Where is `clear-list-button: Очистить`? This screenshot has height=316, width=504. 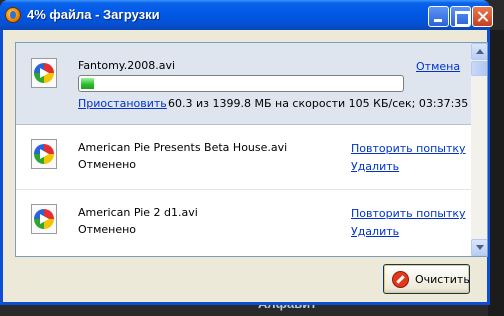
clear-list-button: Очистить is located at coordinates (426, 279).